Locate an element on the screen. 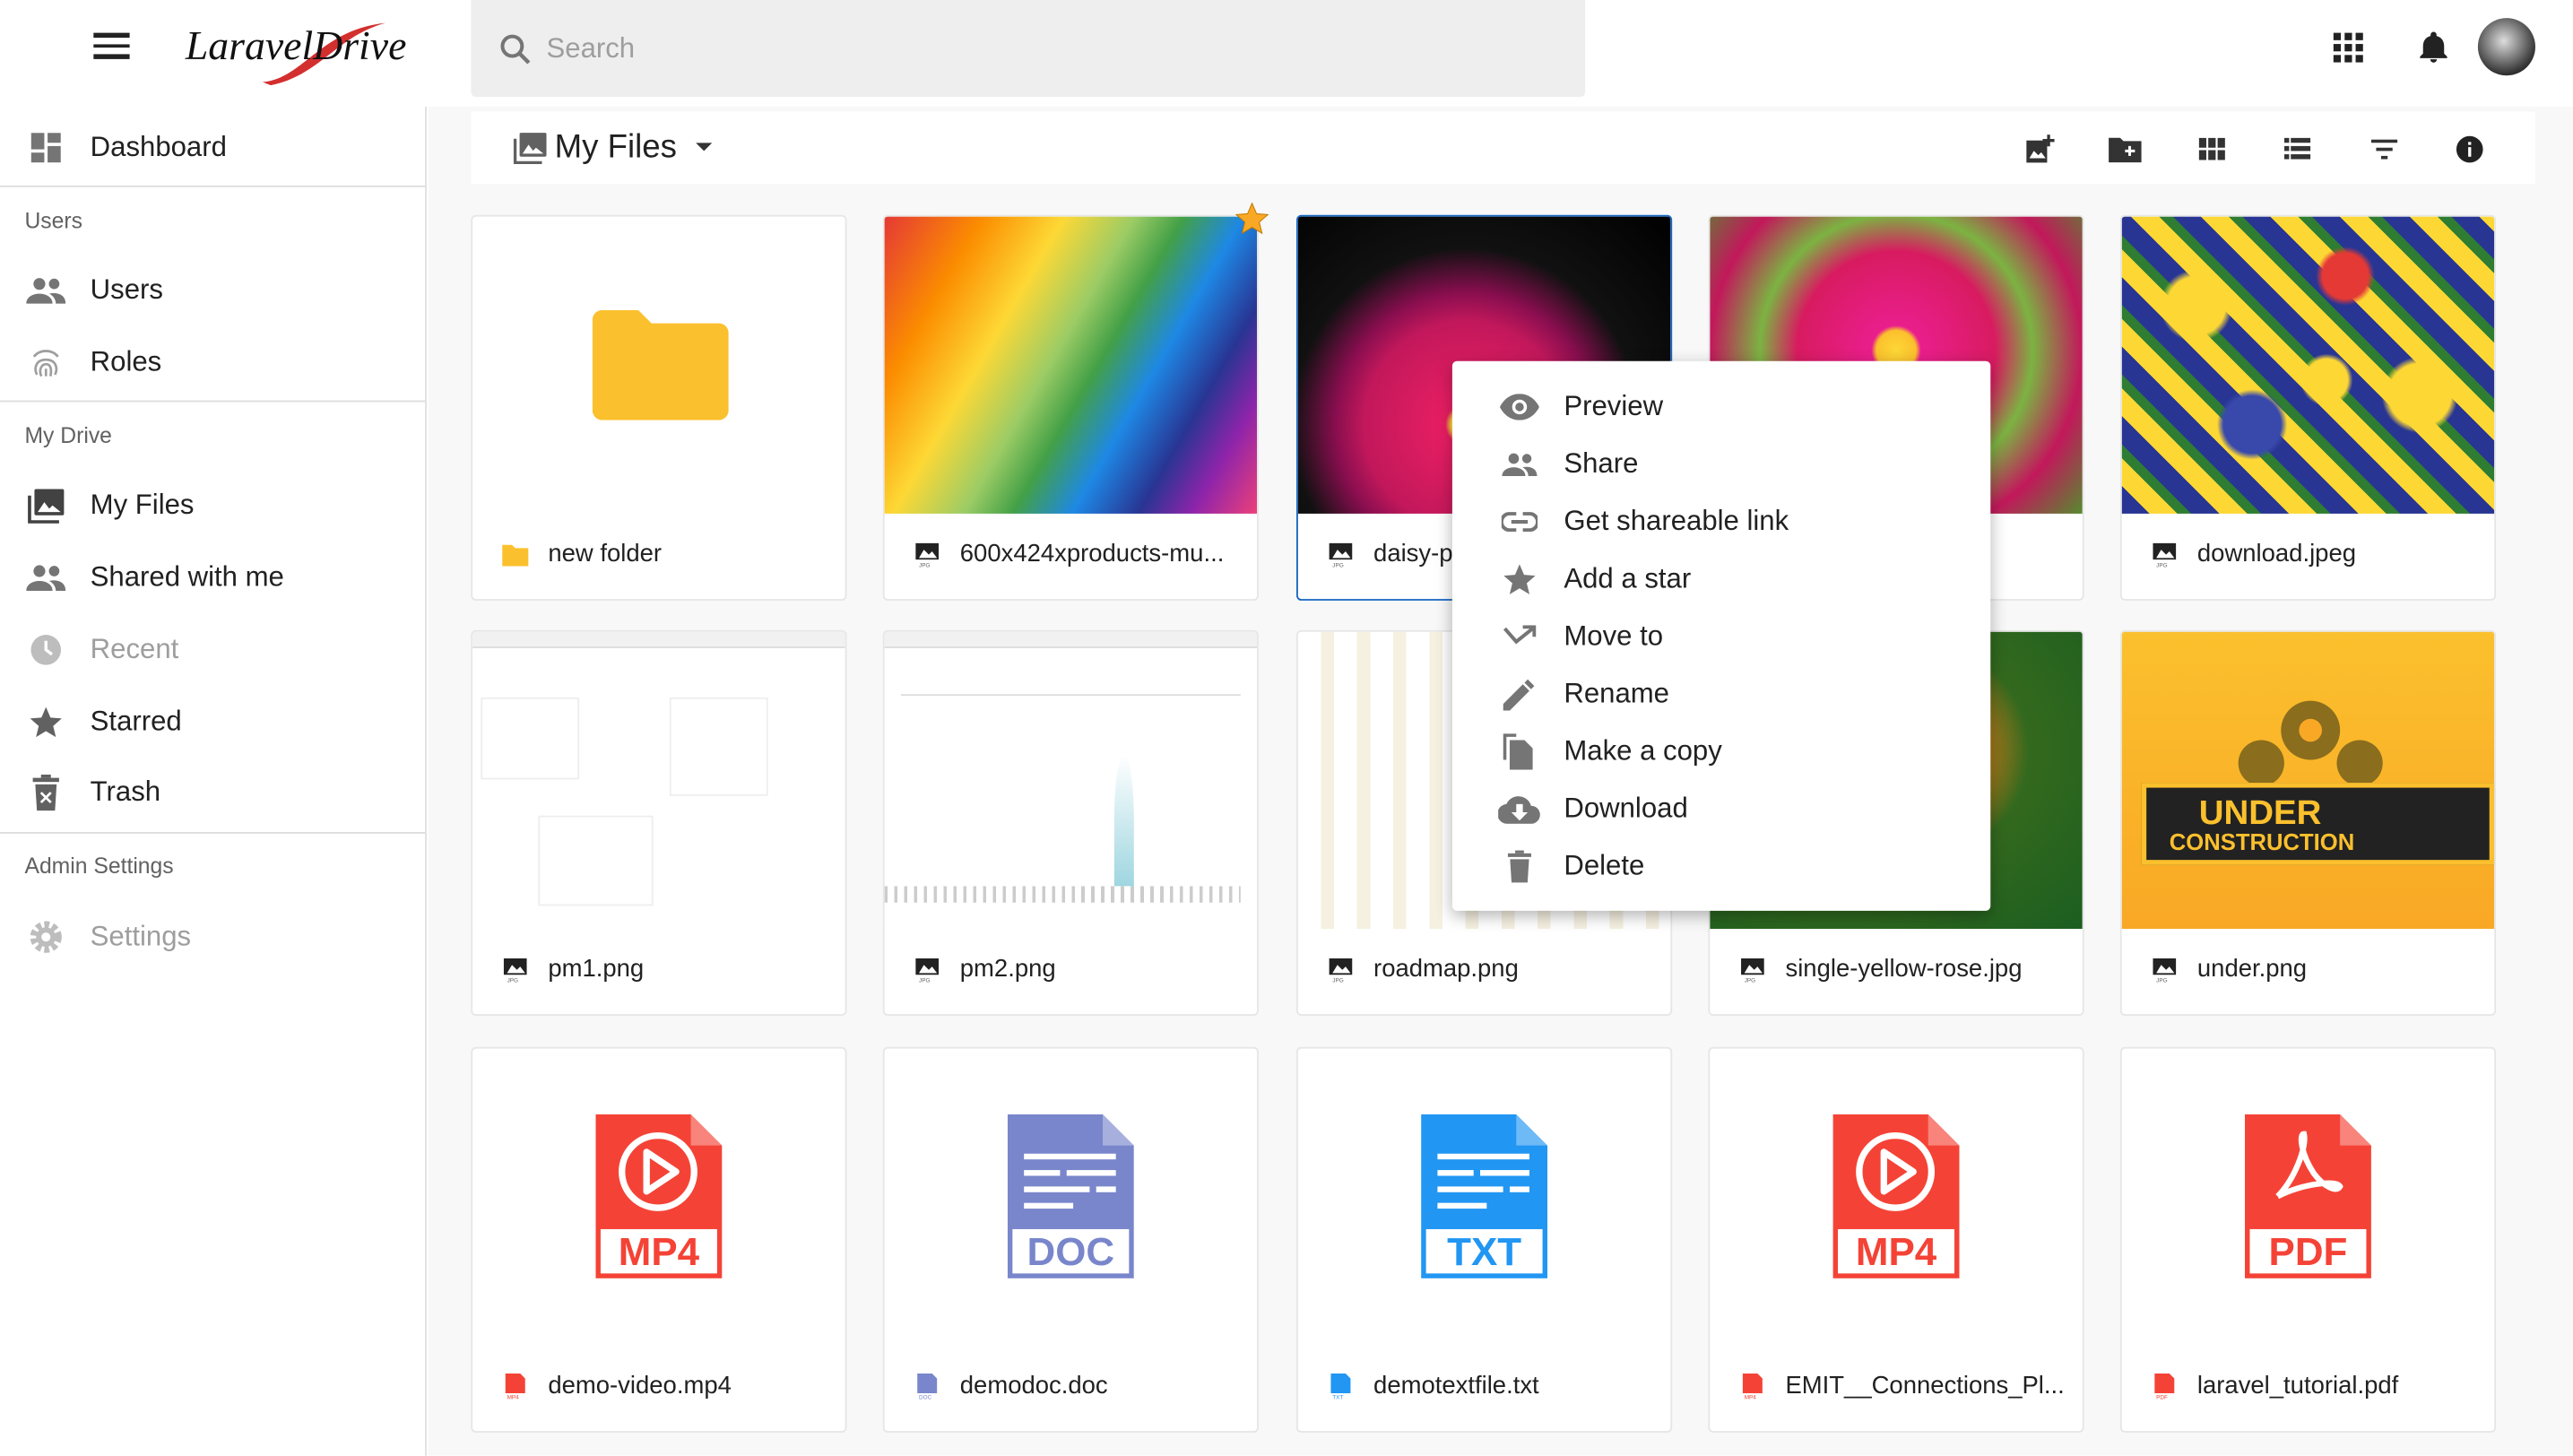 This screenshot has height=1456, width=2573. menu-icon is located at coordinates (112, 45).